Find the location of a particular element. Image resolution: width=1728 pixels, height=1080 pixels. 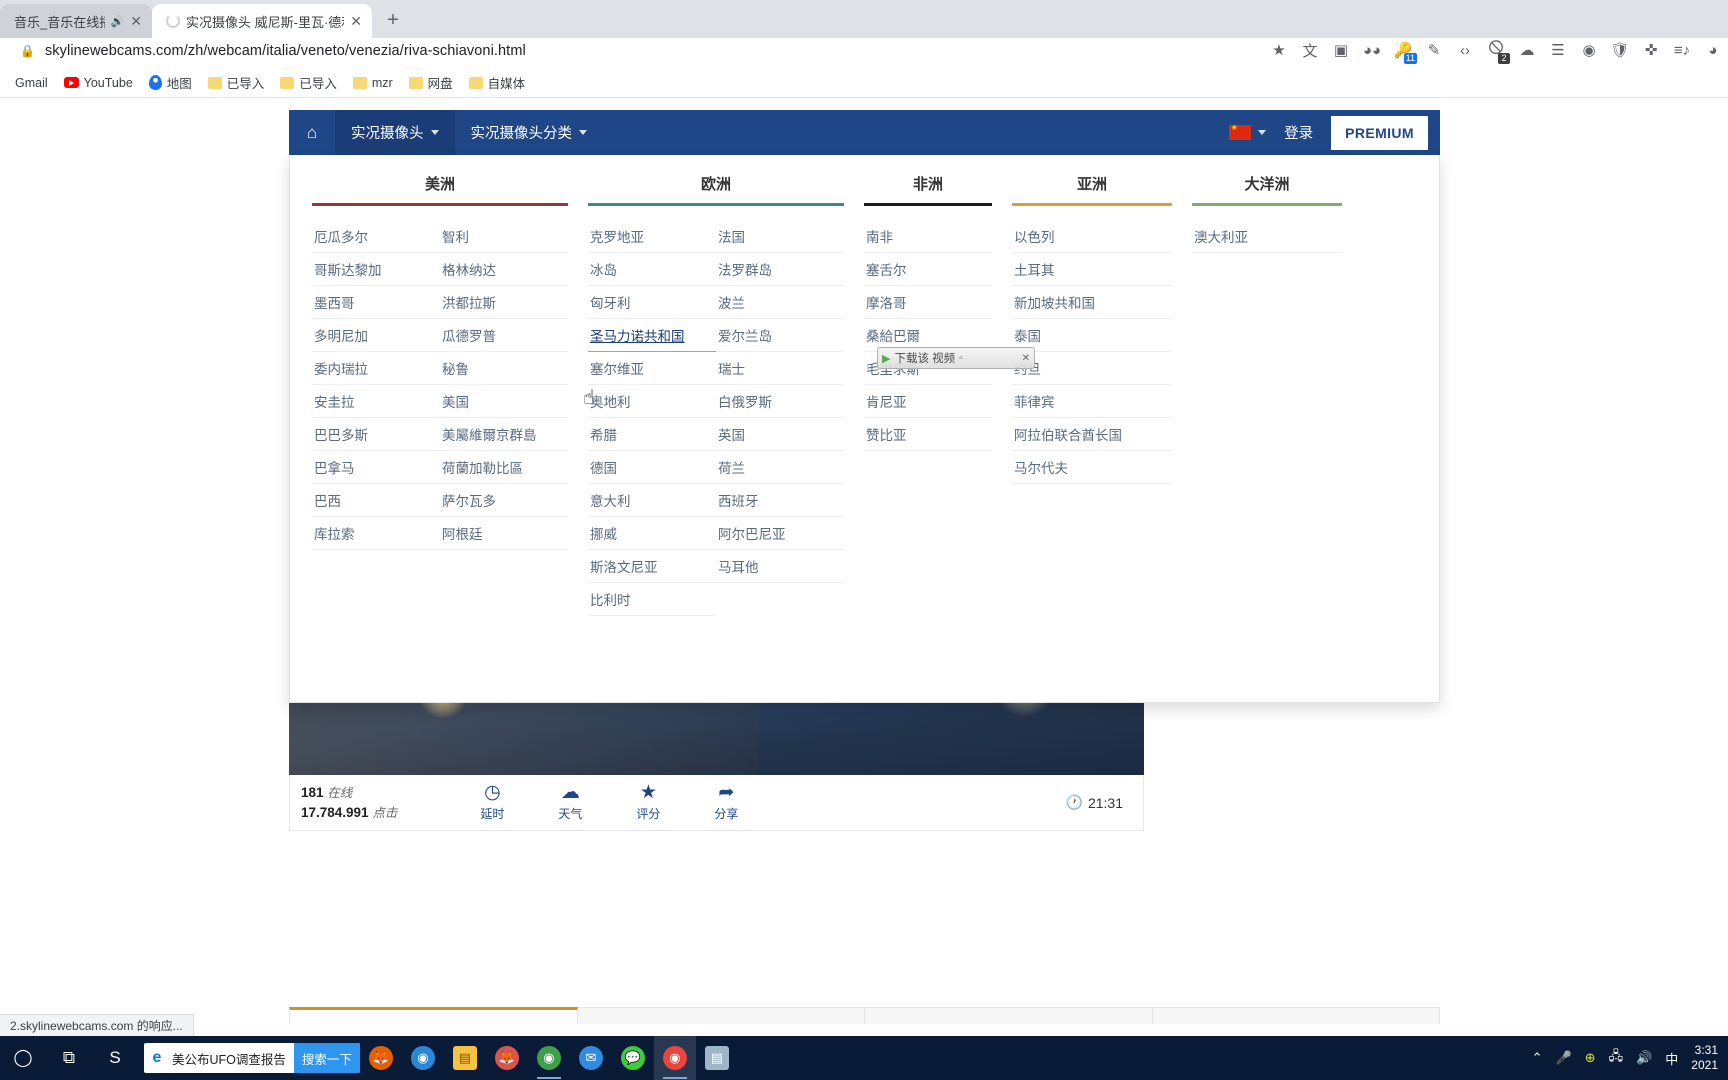

country-link: 荷蘭加勒比區 is located at coordinates (504, 467).